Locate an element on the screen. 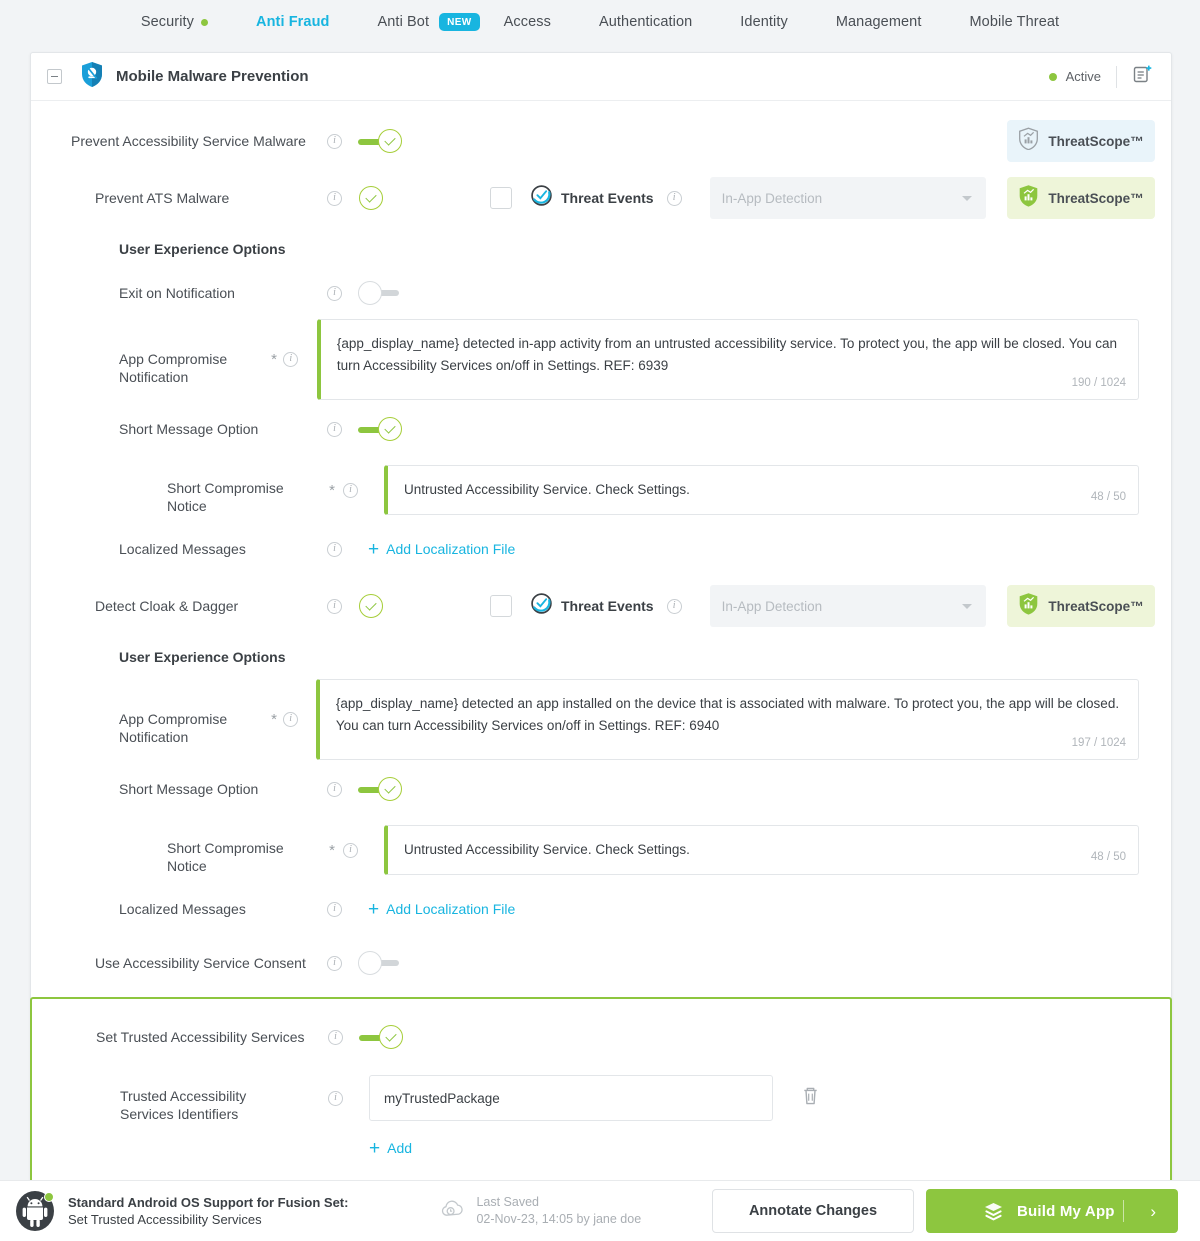 This screenshot has width=1200, height=1241. nav-item-management: Management is located at coordinates (879, 22).